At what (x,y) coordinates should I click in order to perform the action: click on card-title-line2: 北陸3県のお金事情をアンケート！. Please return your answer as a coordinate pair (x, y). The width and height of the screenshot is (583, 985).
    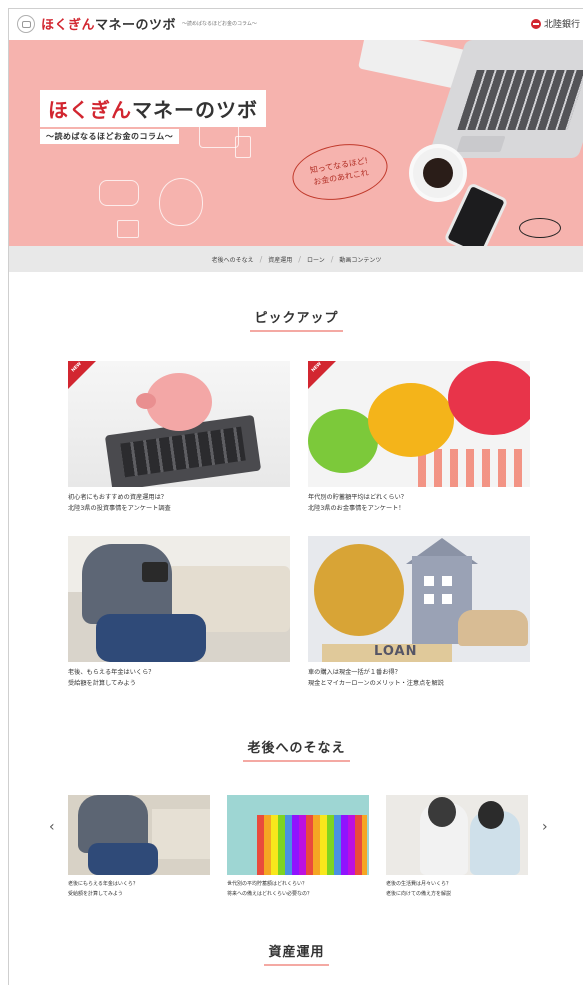
    Looking at the image, I should click on (356, 508).